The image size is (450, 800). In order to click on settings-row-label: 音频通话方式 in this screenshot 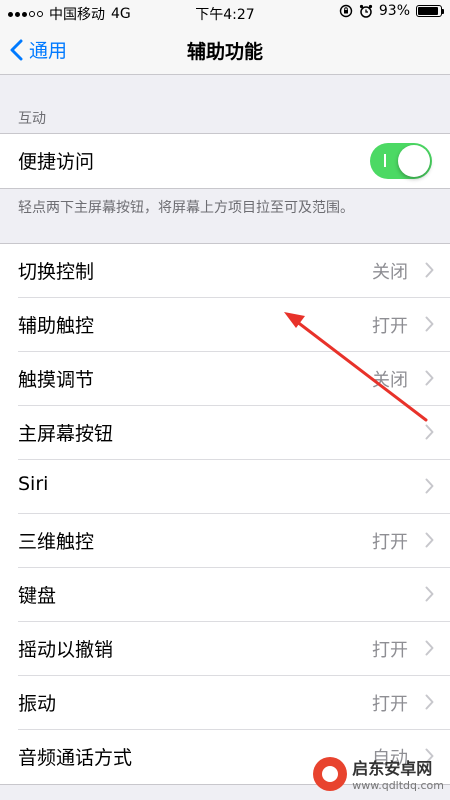, I will do `click(75, 758)`.